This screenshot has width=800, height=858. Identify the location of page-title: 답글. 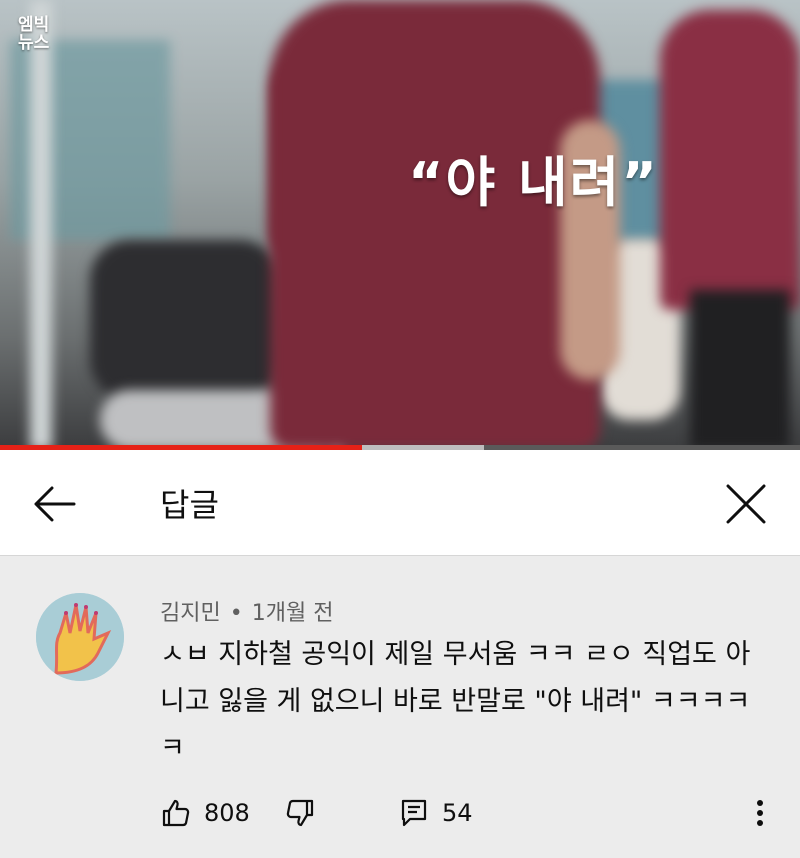
(189, 505).